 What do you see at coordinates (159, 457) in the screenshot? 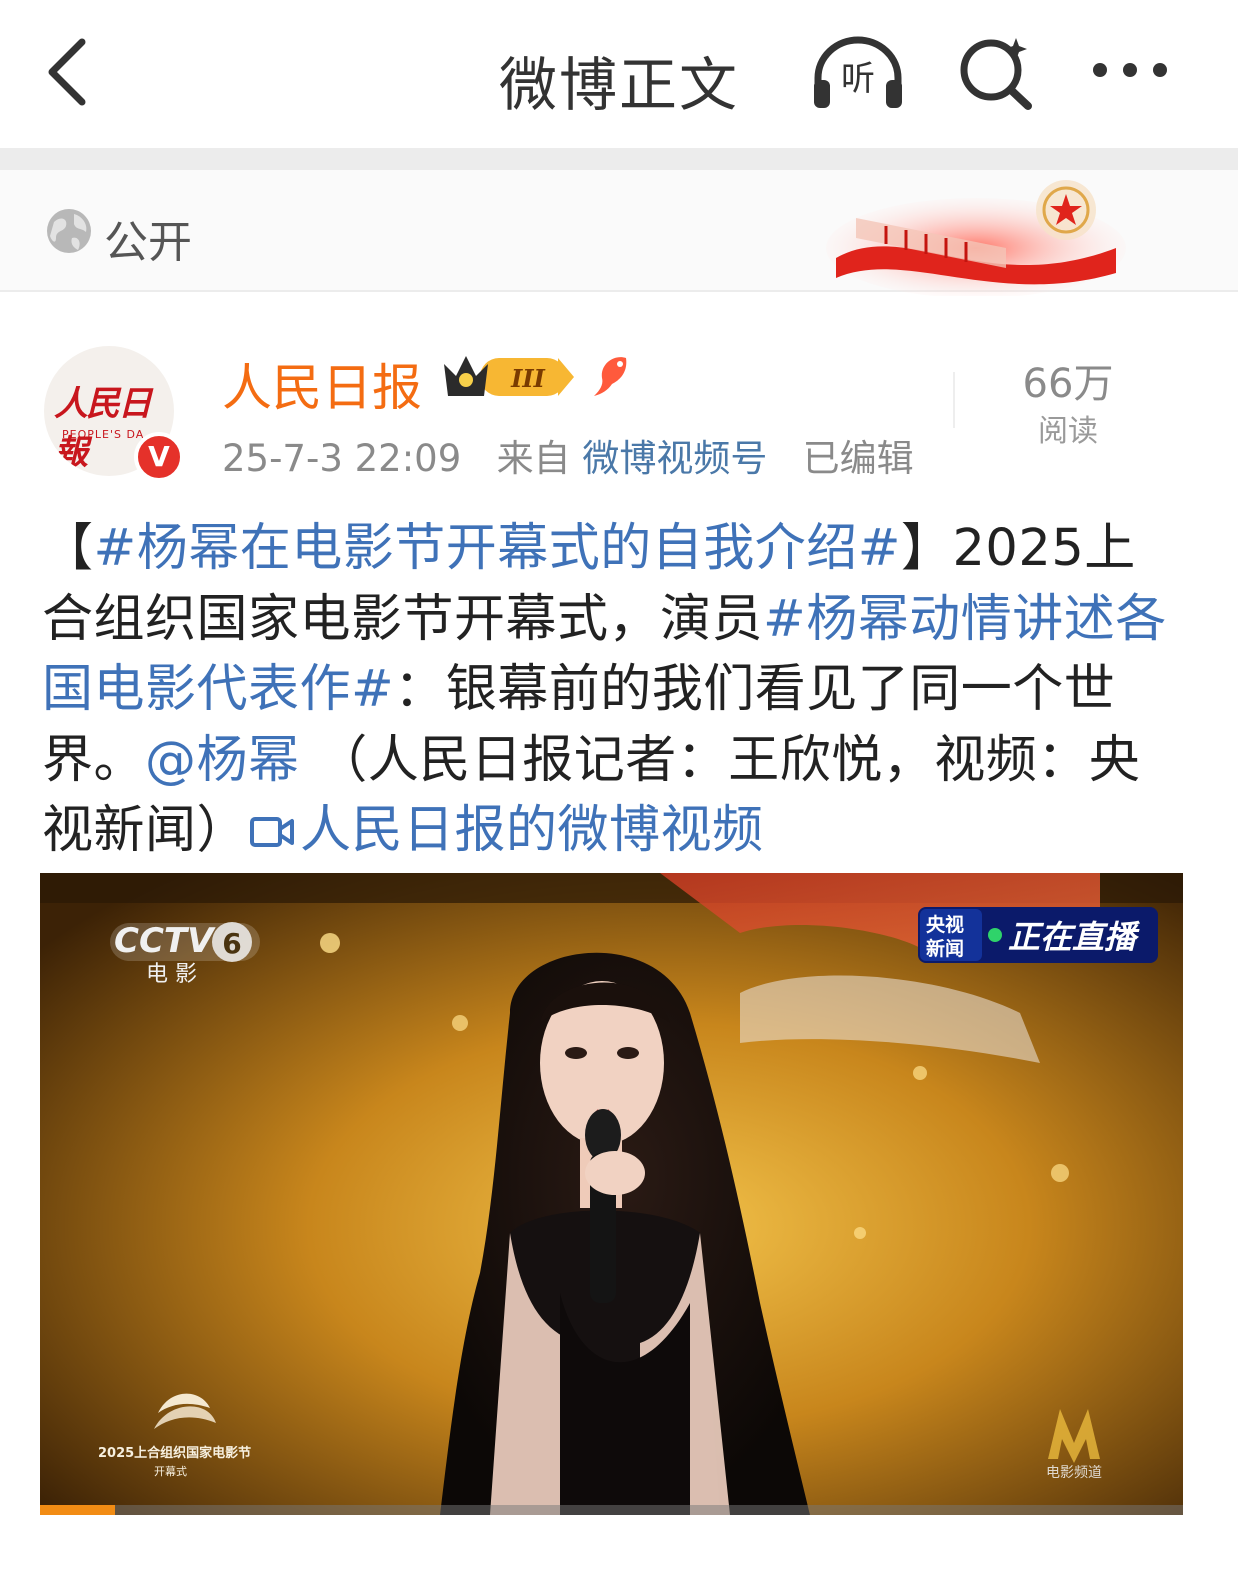
I see `verified-badge: V` at bounding box center [159, 457].